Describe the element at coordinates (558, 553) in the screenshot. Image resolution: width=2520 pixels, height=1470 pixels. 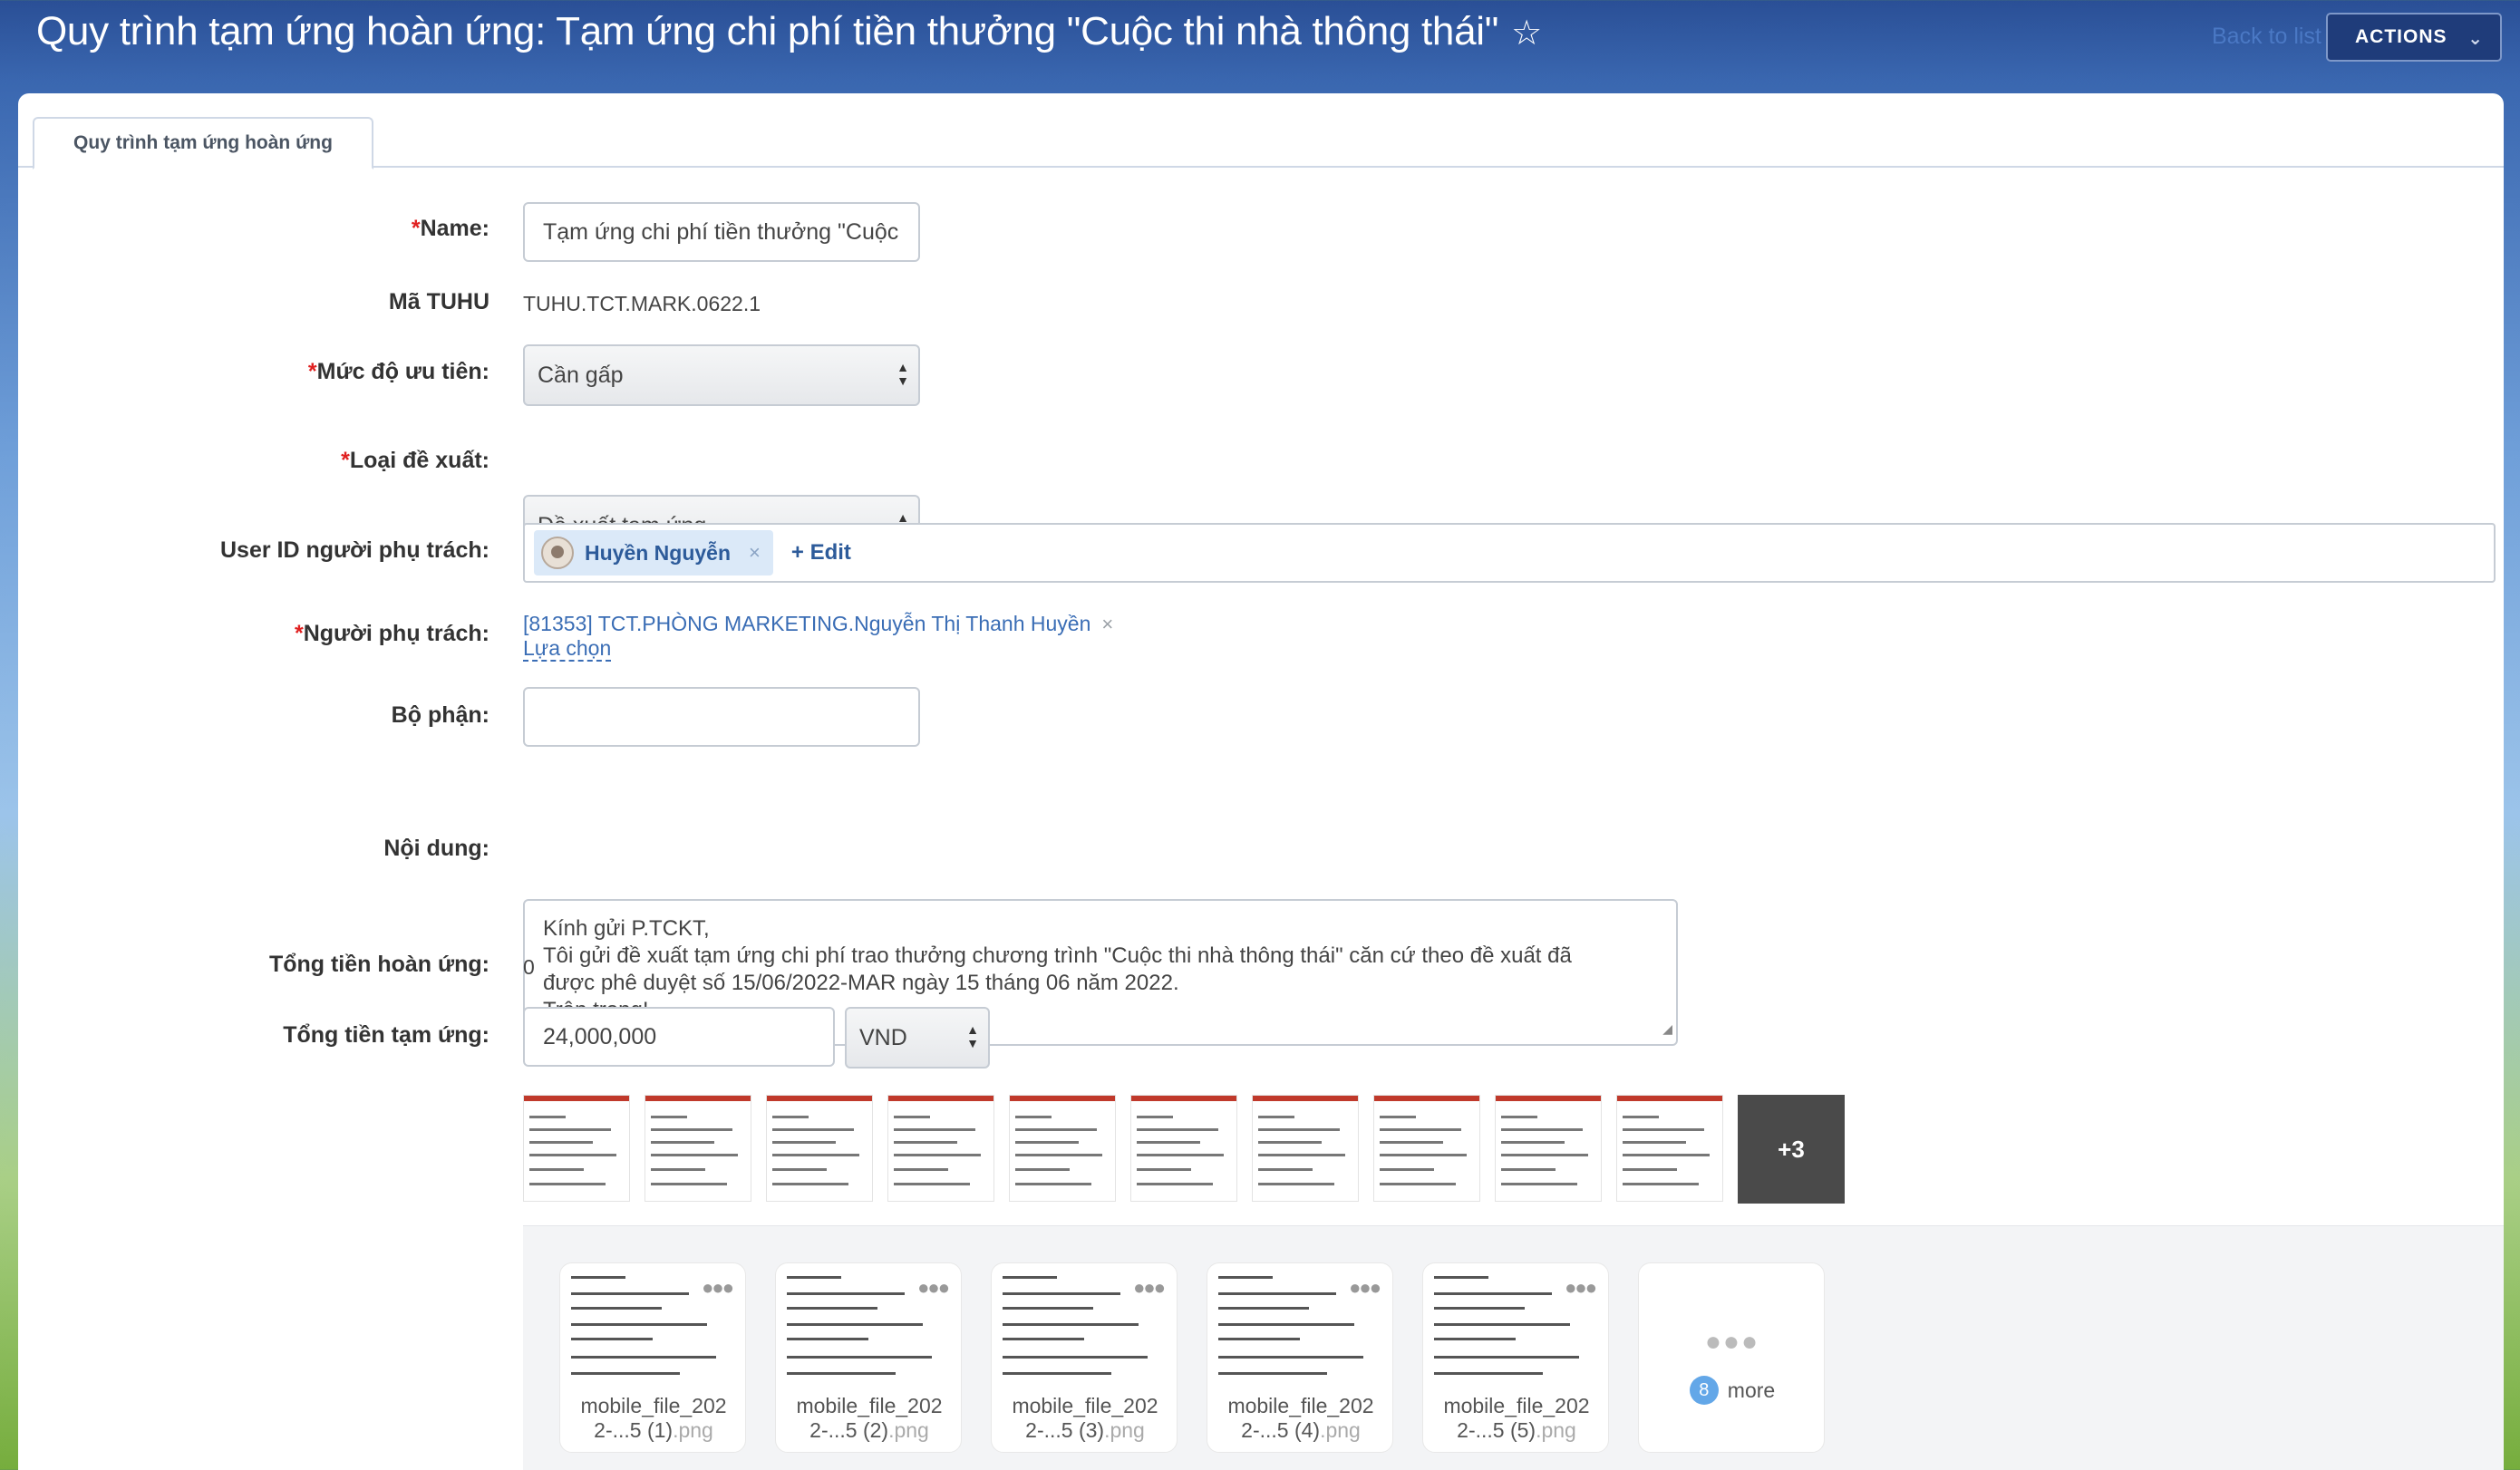
I see `avatar` at that location.